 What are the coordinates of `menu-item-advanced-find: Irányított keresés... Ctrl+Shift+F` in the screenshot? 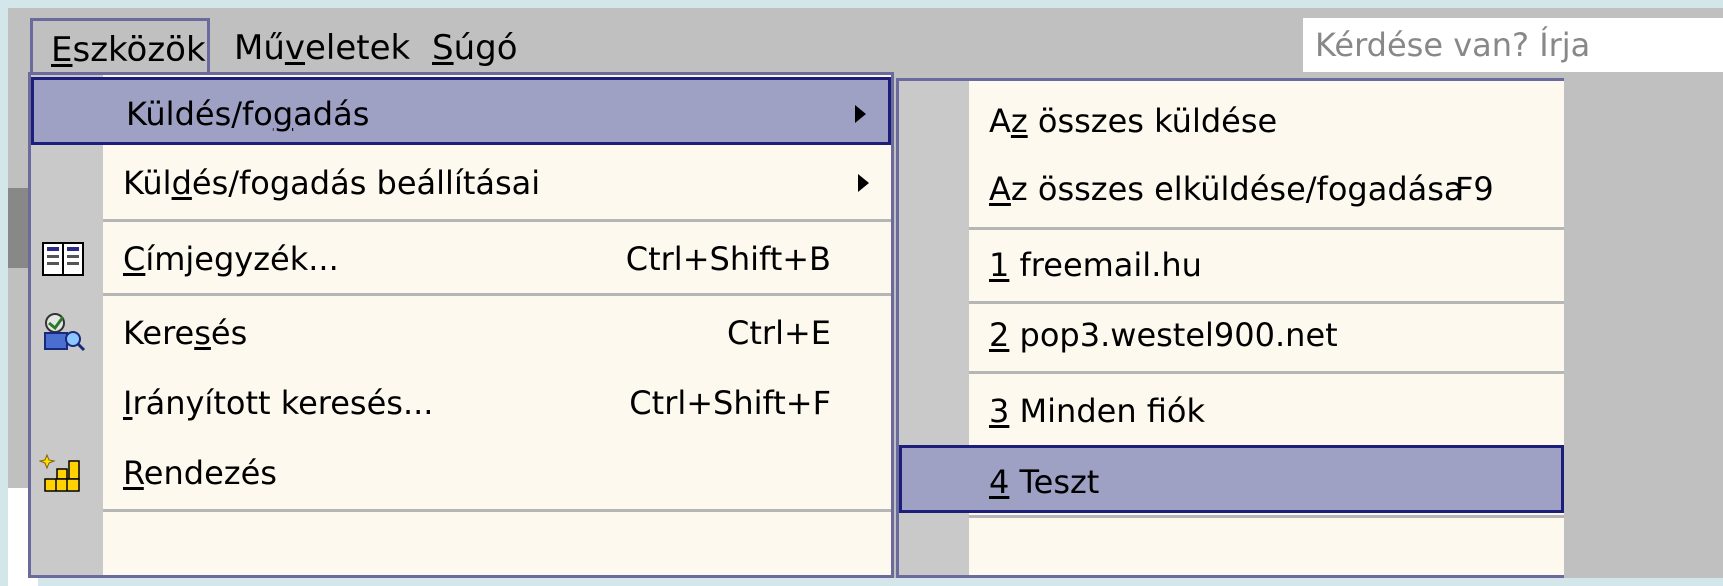 It's located at (461, 403).